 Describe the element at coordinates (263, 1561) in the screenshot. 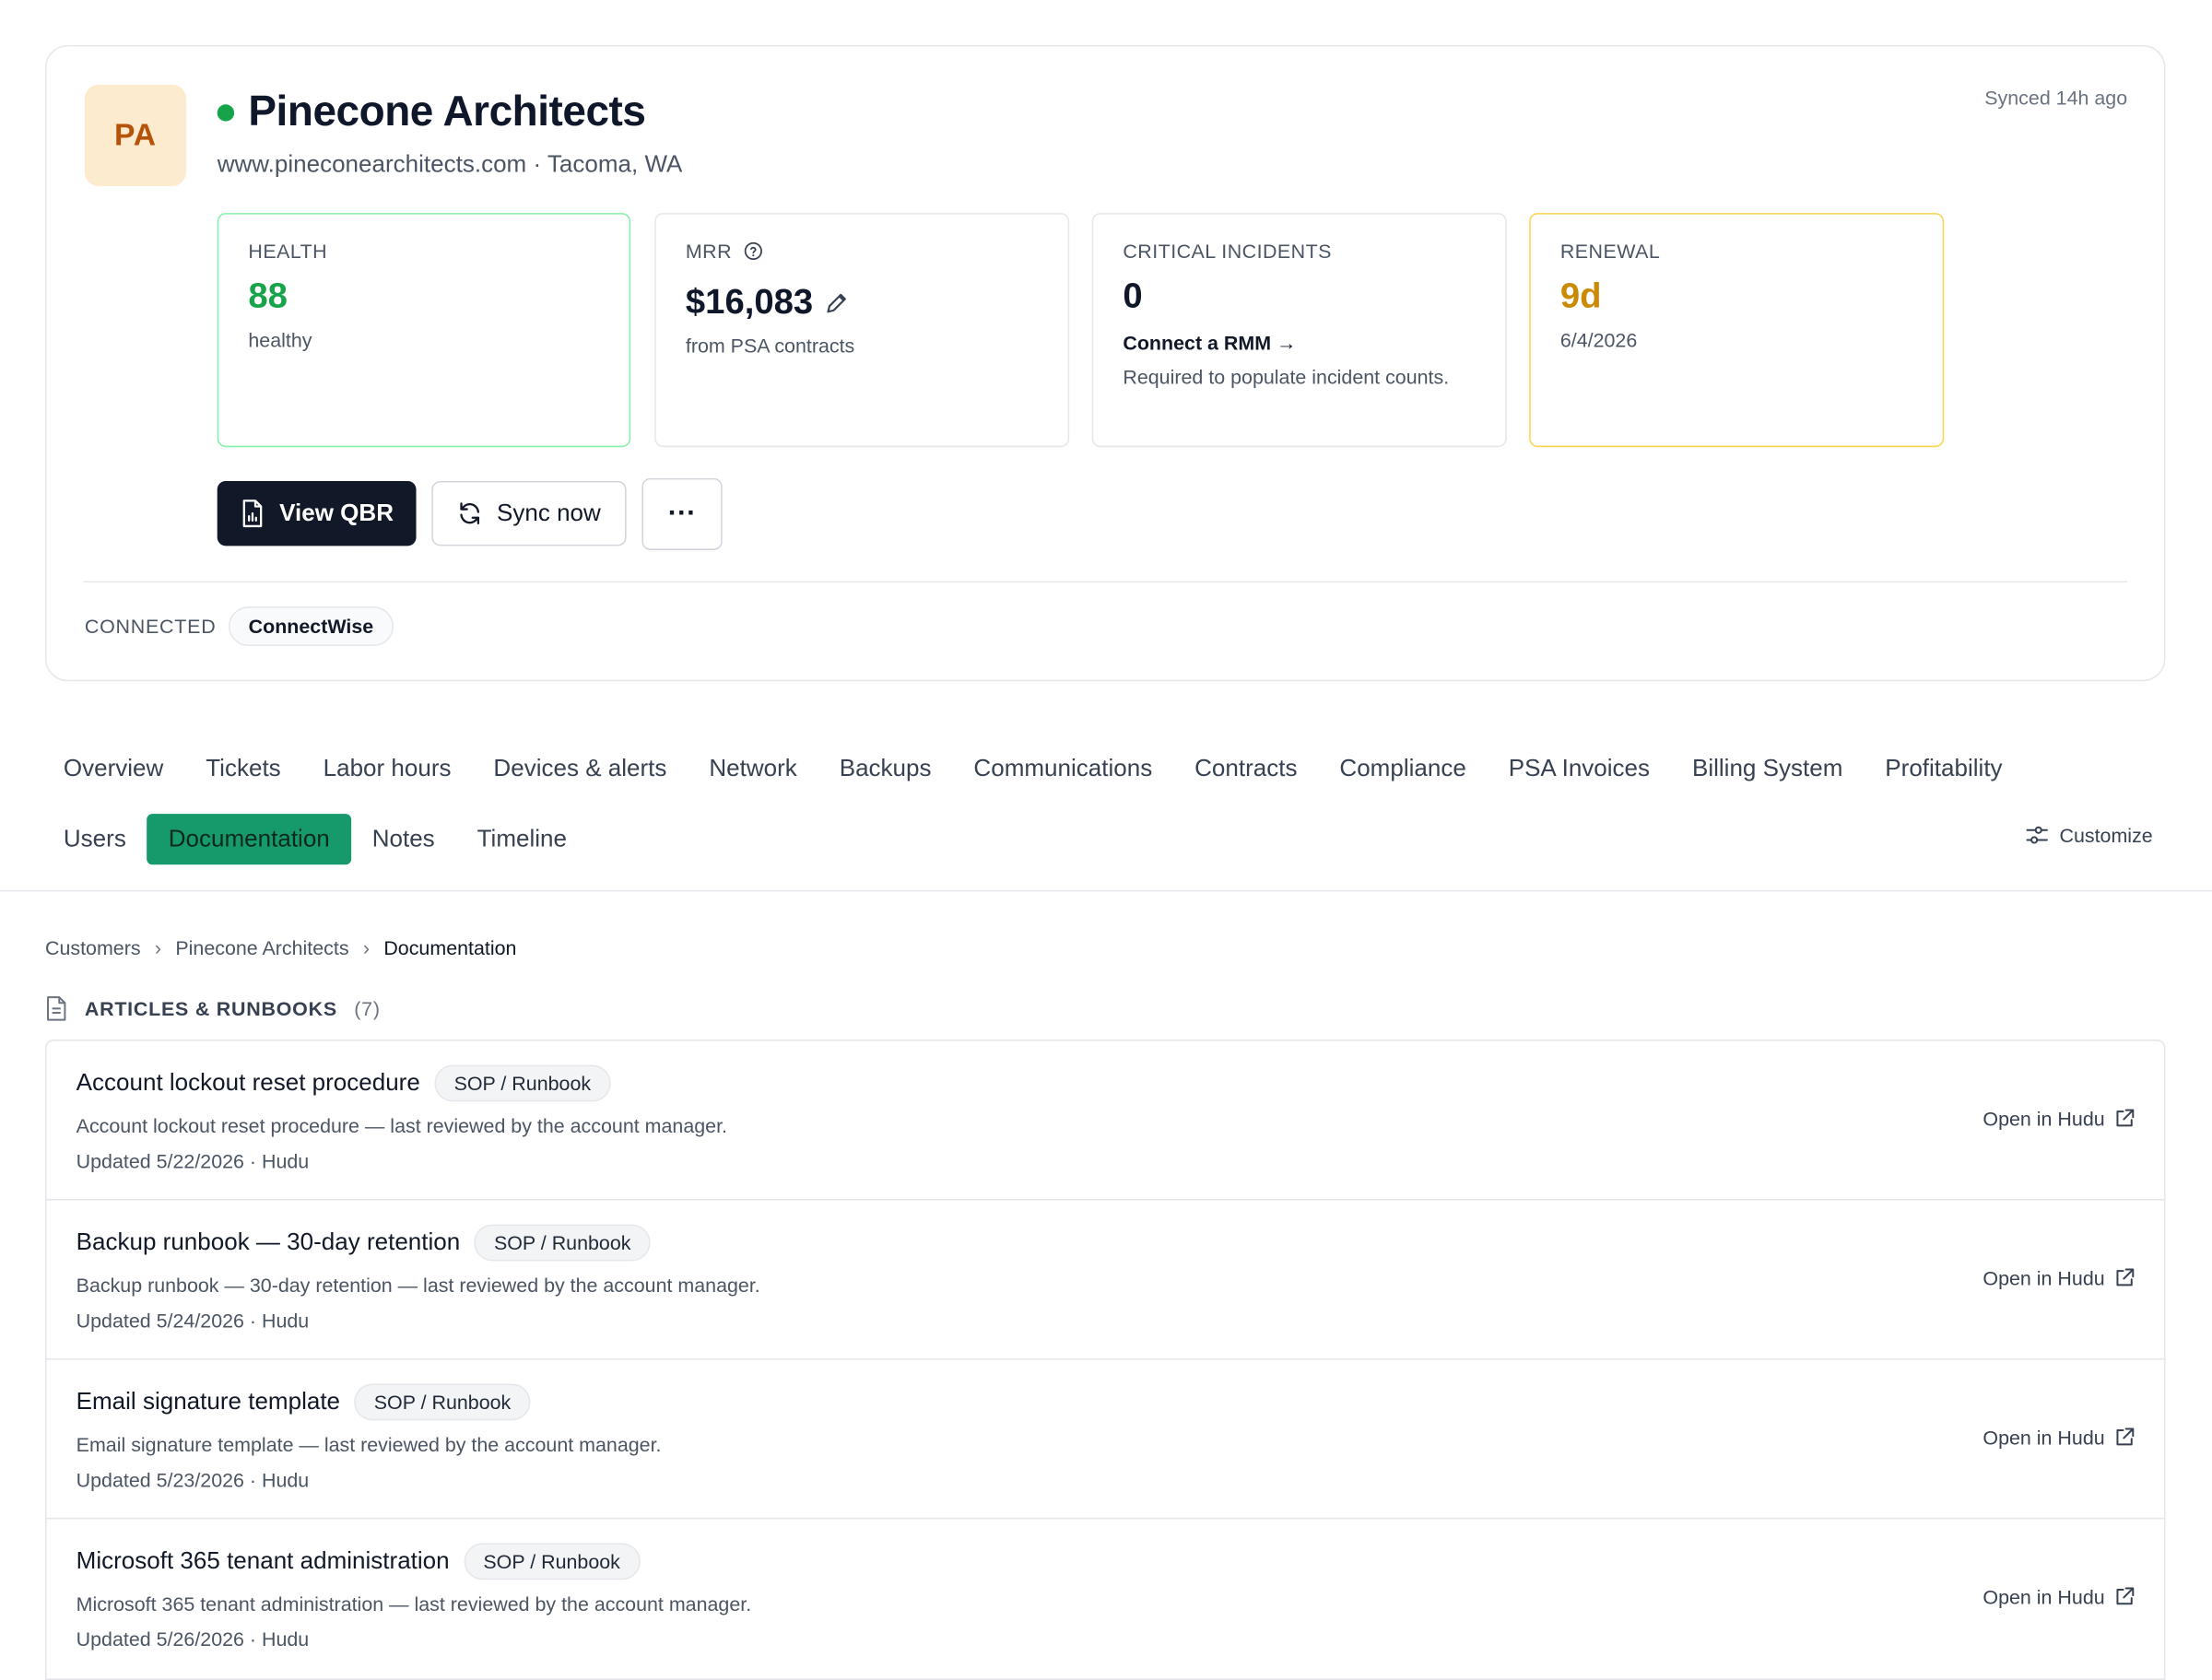

I see `article-title: Microsoft 365 tenant administration` at that location.